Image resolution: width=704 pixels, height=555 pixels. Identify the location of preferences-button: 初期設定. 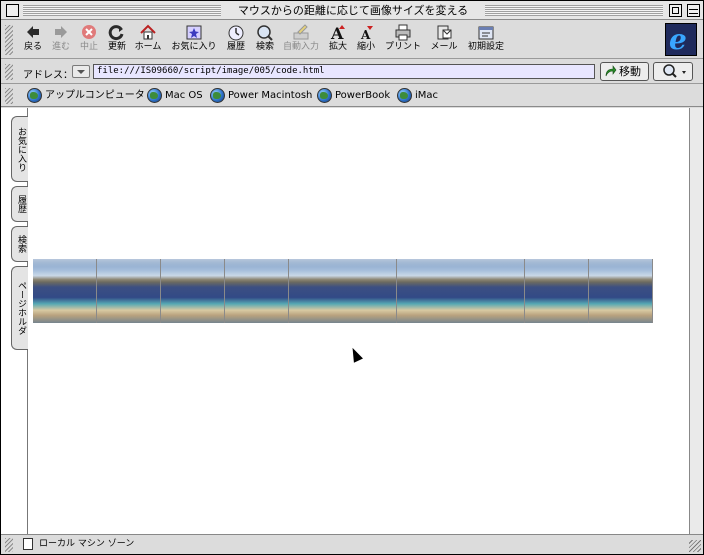
(486, 38).